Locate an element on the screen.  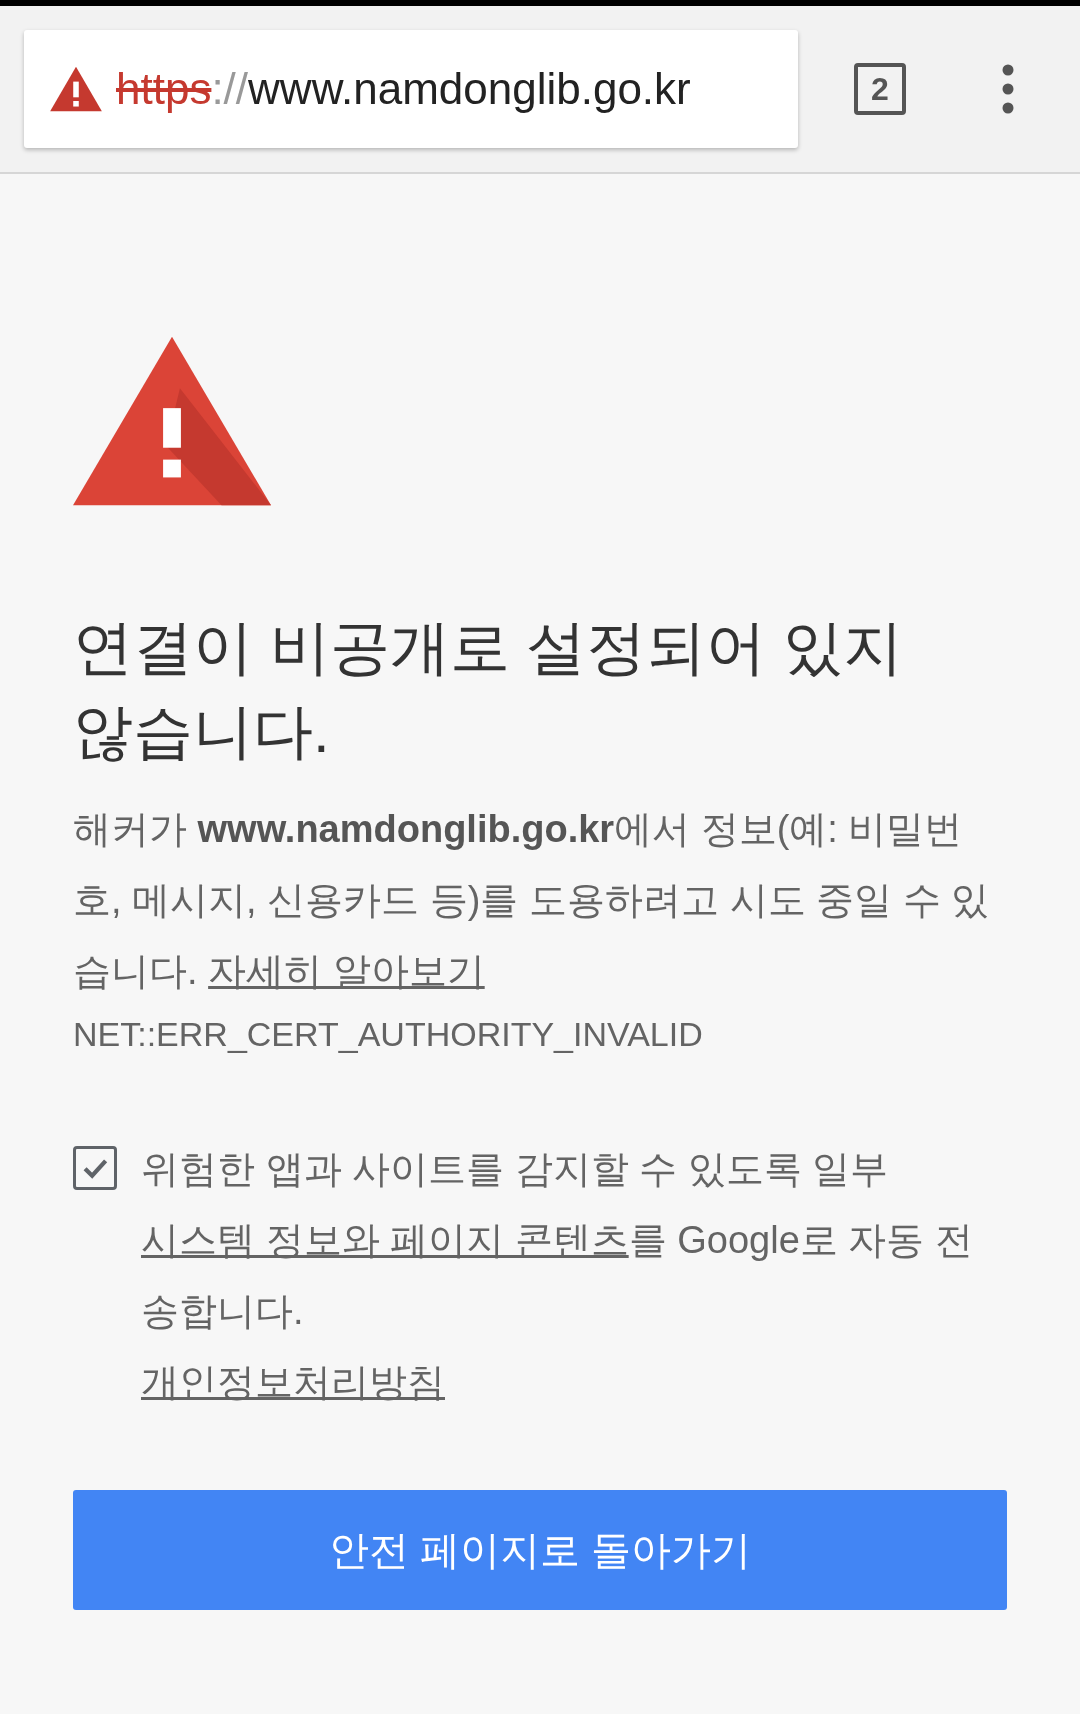
error-code: NET::ERR_CERT_AUTHORITY_INVALID is located at coordinates (388, 1034).